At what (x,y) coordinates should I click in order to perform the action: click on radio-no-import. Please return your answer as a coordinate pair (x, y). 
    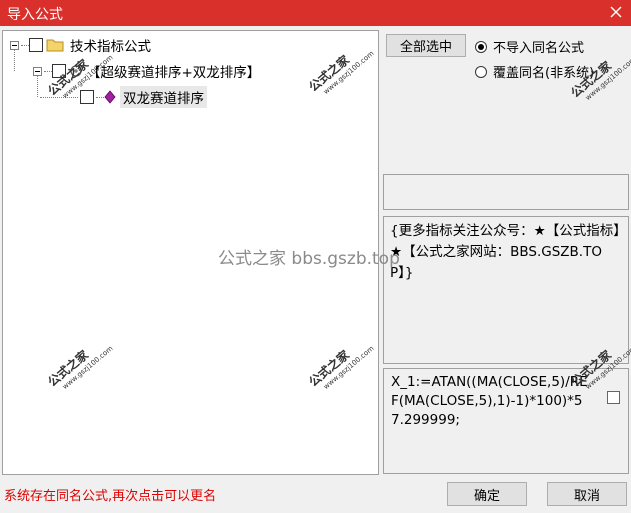
    Looking at the image, I should click on (481, 46).